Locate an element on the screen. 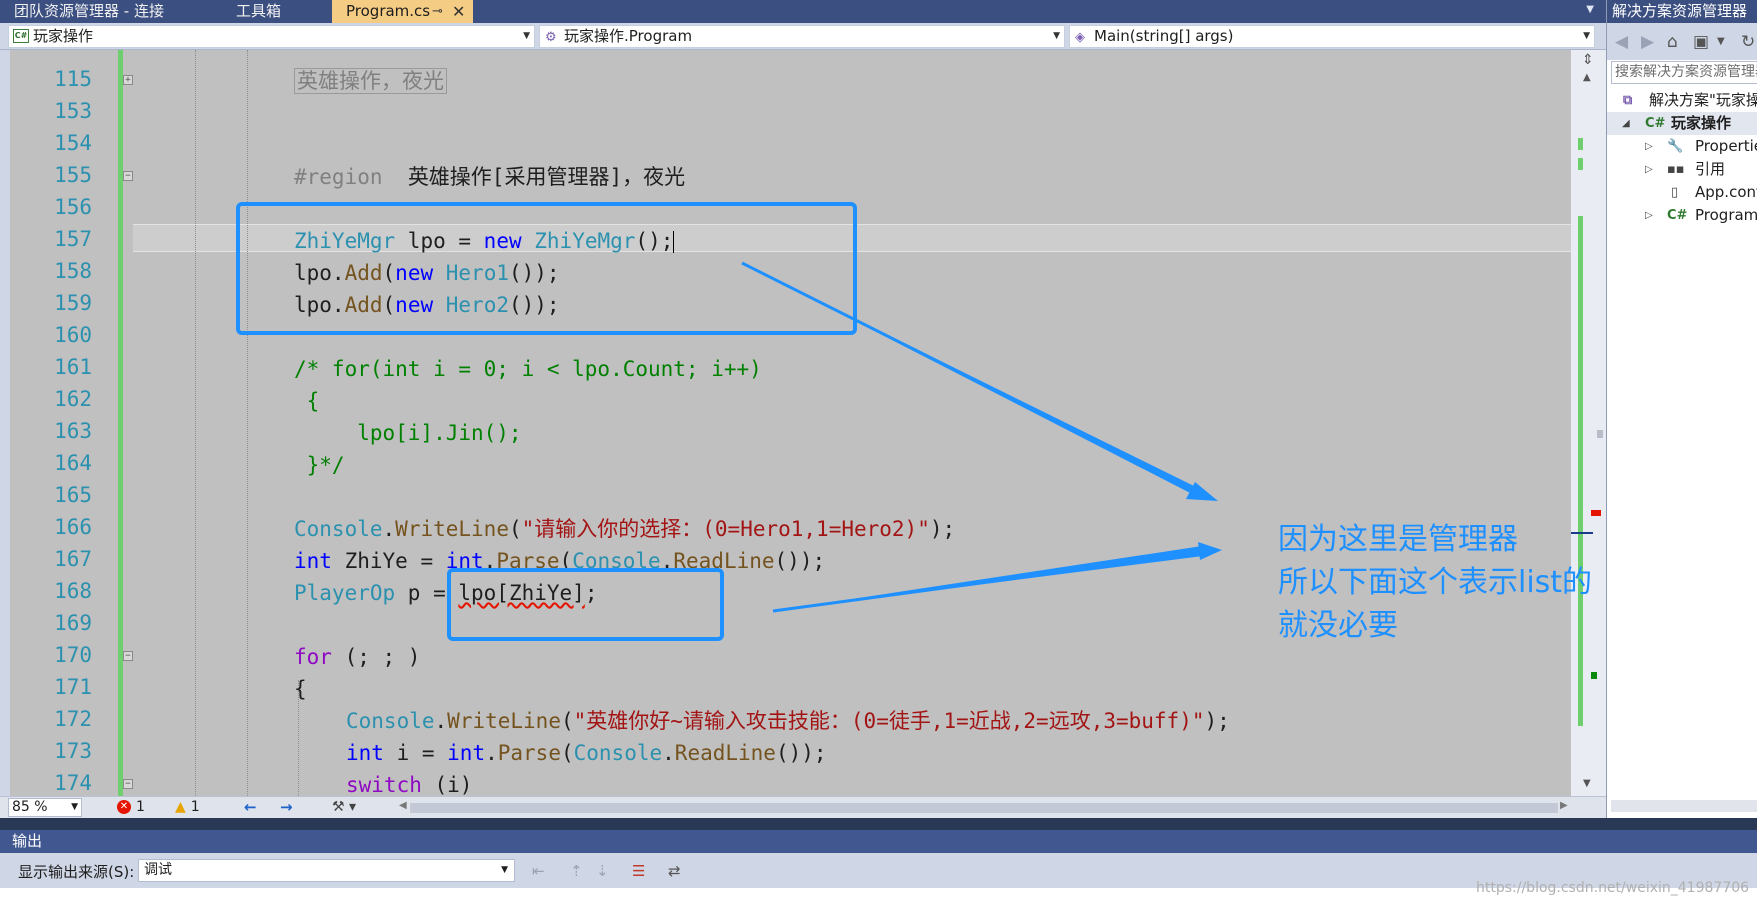 This screenshot has width=1757, height=908. back-icon: ◀ is located at coordinates (1621, 42).